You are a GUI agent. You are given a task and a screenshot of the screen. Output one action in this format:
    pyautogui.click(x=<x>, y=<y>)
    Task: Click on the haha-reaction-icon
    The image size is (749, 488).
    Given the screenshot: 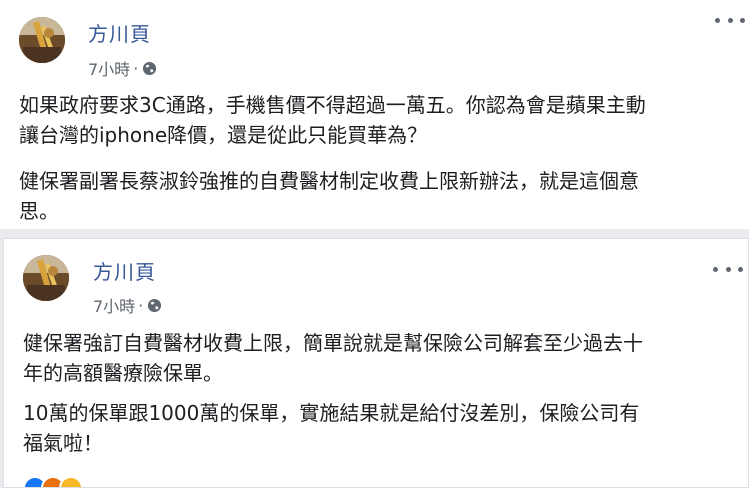 What is the action you would take?
    pyautogui.click(x=71, y=481)
    